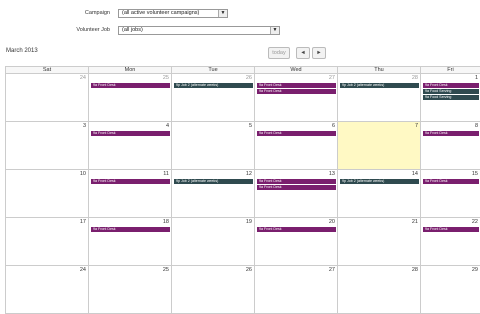 This screenshot has width=480, height=314. I want to click on campaign-select-value: (all active volunteer campaigns), so click(161, 13).